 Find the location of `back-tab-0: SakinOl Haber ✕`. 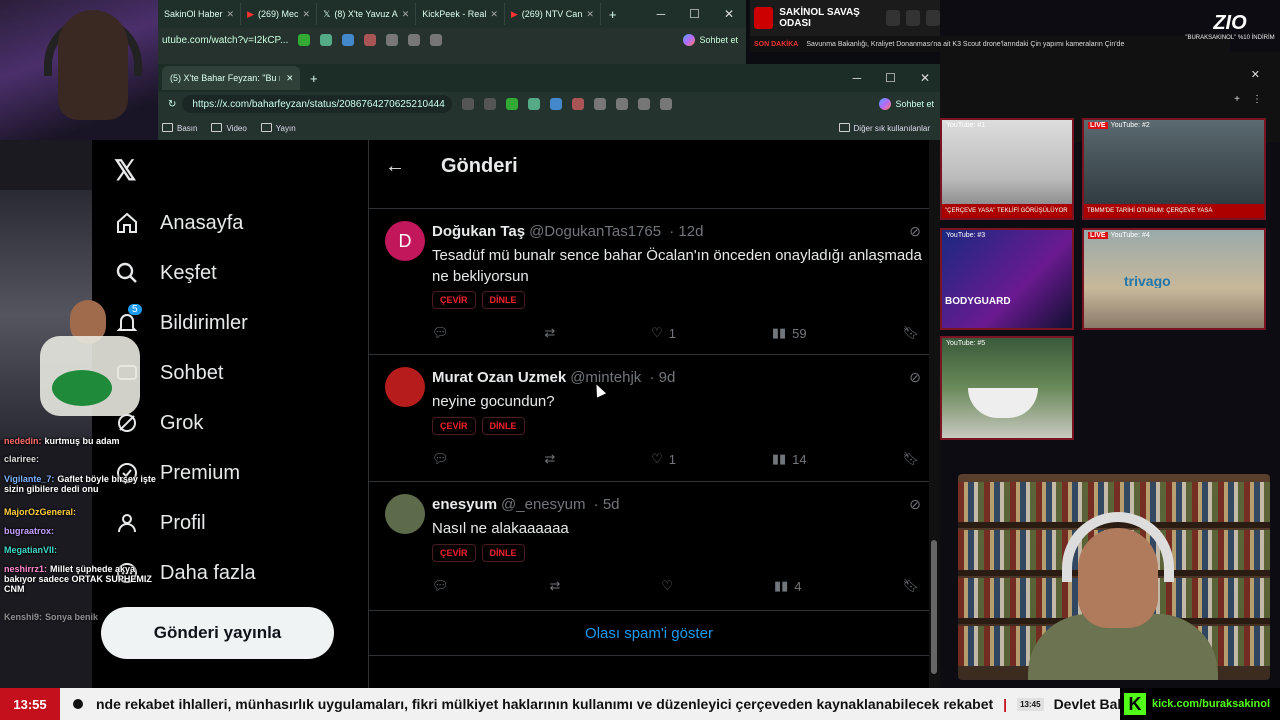

back-tab-0: SakinOl Haber ✕ is located at coordinates (200, 14).